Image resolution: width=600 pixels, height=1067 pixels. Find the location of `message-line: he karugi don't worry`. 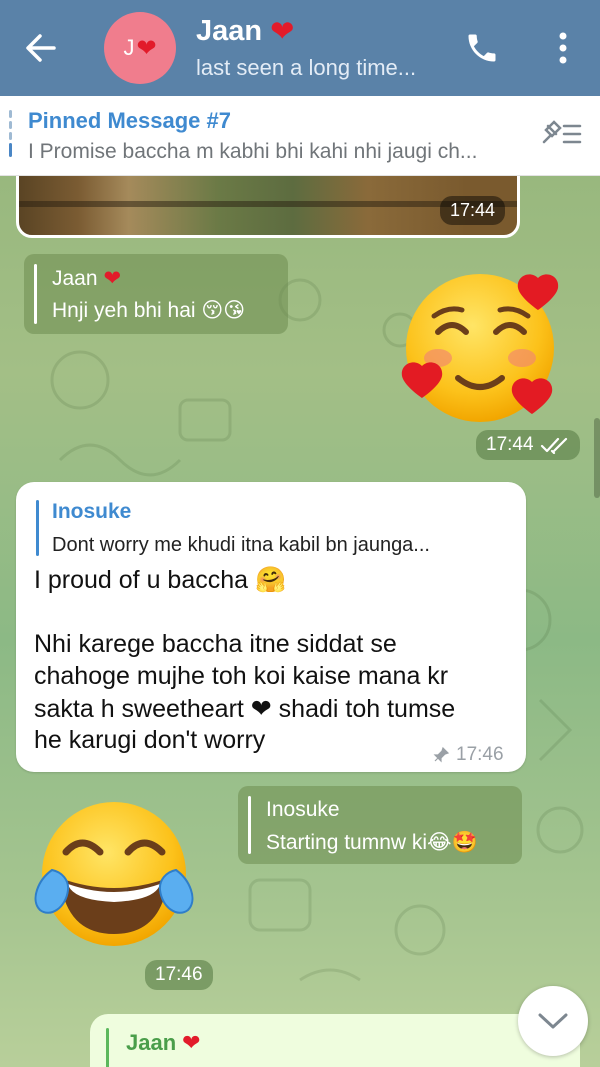

message-line: he karugi don't worry is located at coordinates (150, 740).